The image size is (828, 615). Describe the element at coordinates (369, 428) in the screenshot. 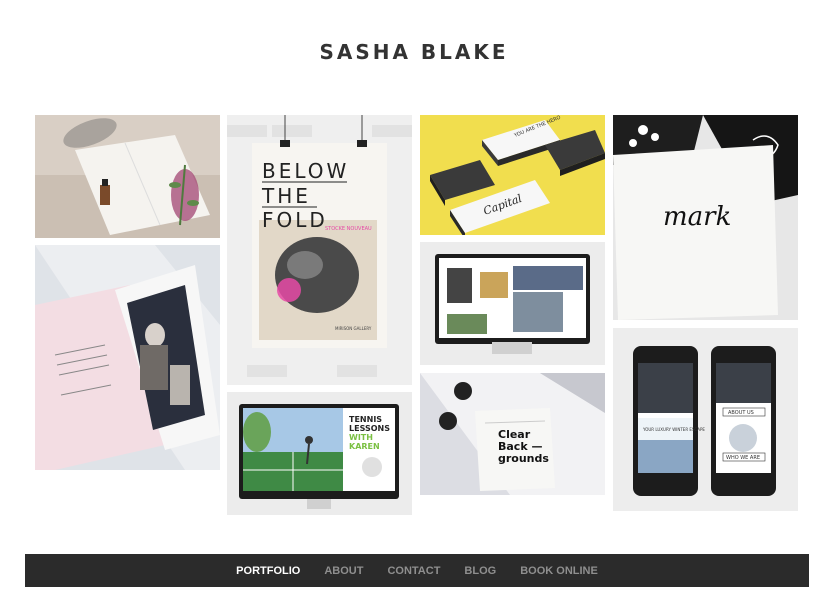

I see `tennis-title2: LESSONS` at that location.